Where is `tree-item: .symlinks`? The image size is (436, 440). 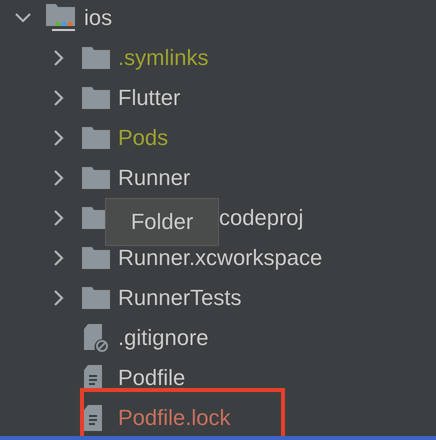
tree-item: .symlinks is located at coordinates (163, 58).